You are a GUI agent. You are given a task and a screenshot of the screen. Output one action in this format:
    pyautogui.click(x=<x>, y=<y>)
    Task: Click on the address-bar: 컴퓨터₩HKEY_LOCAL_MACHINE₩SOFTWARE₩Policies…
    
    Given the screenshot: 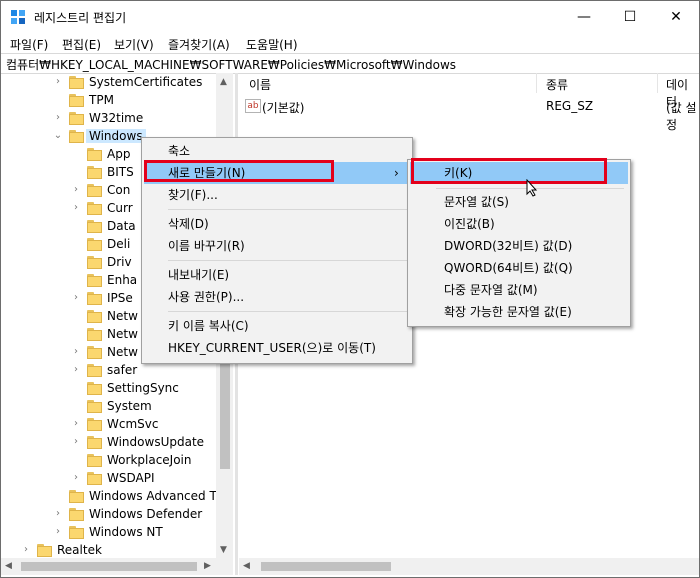 What is the action you would take?
    pyautogui.click(x=350, y=63)
    